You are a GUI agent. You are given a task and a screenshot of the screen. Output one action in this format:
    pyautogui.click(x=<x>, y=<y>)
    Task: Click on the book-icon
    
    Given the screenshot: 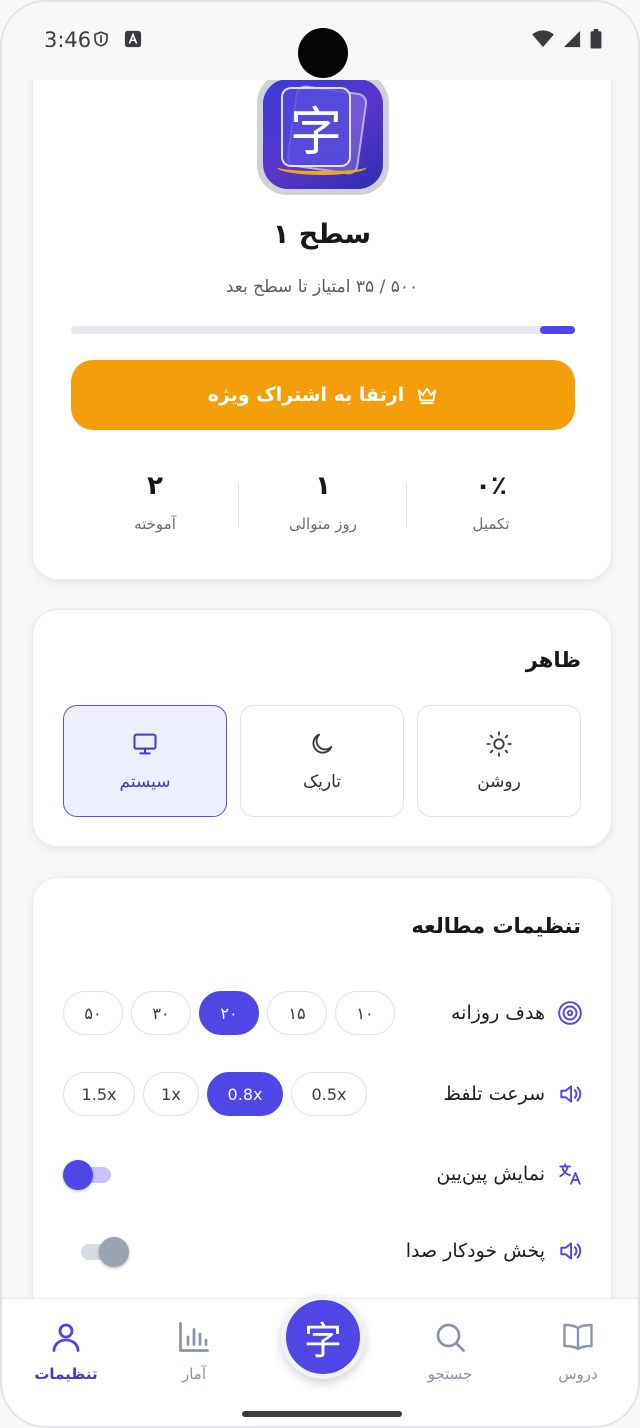 What is the action you would take?
    pyautogui.click(x=578, y=1337)
    